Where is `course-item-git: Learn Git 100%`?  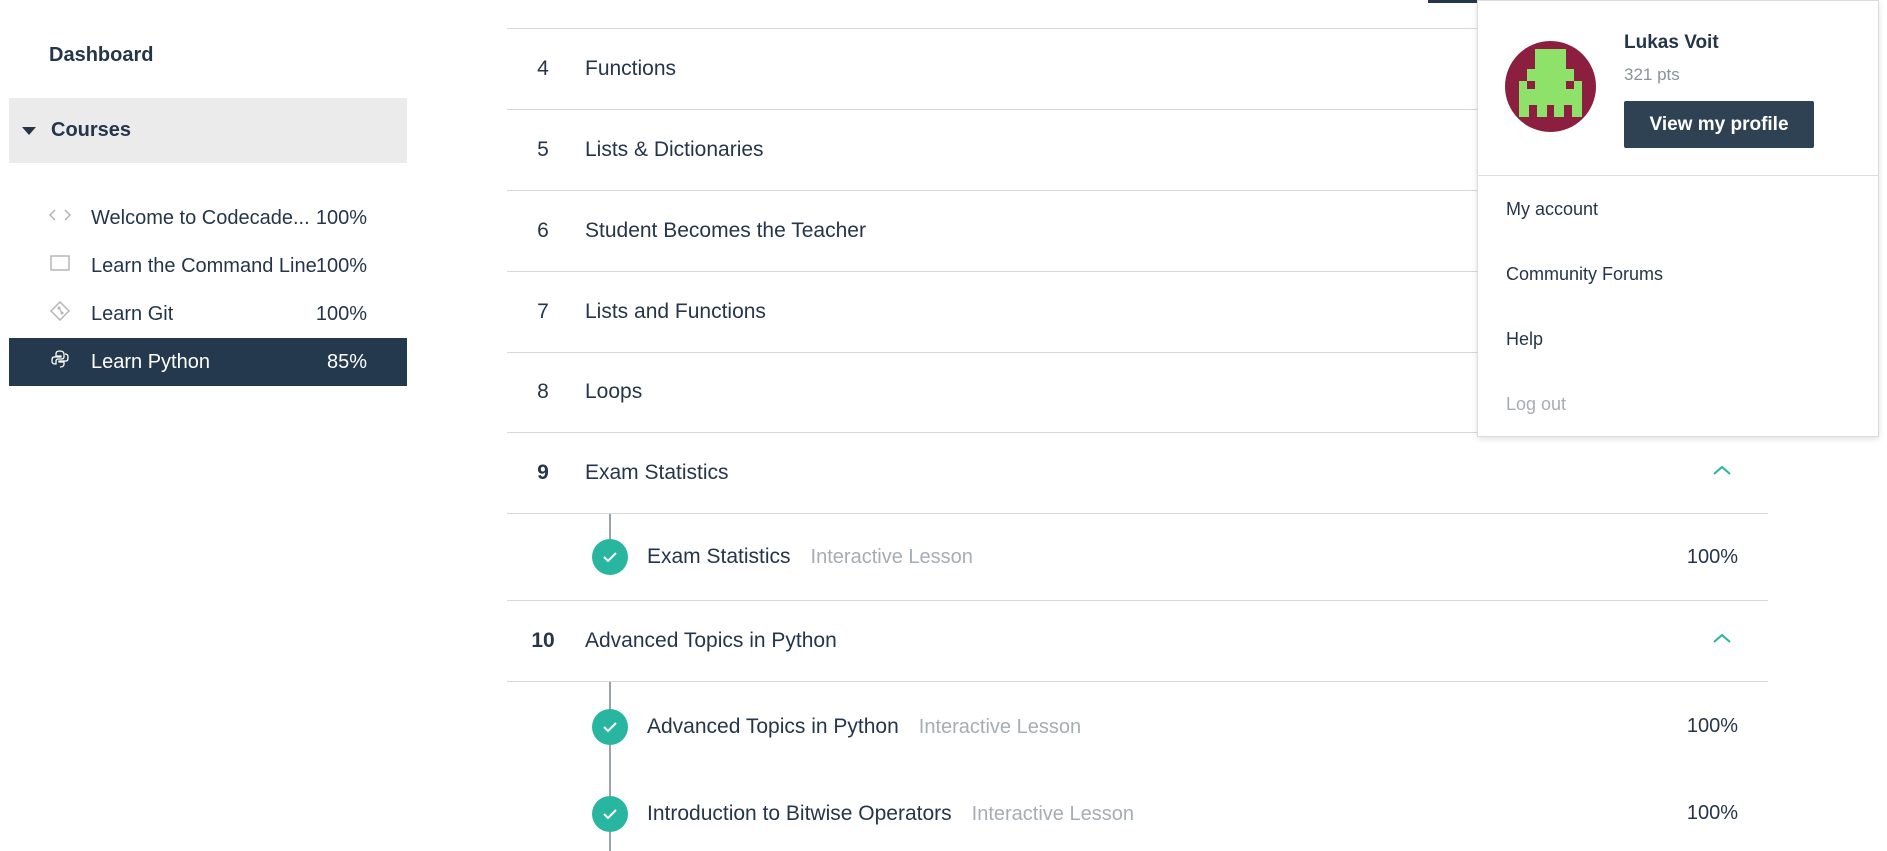
course-item-git: Learn Git 100% is located at coordinates (208, 314).